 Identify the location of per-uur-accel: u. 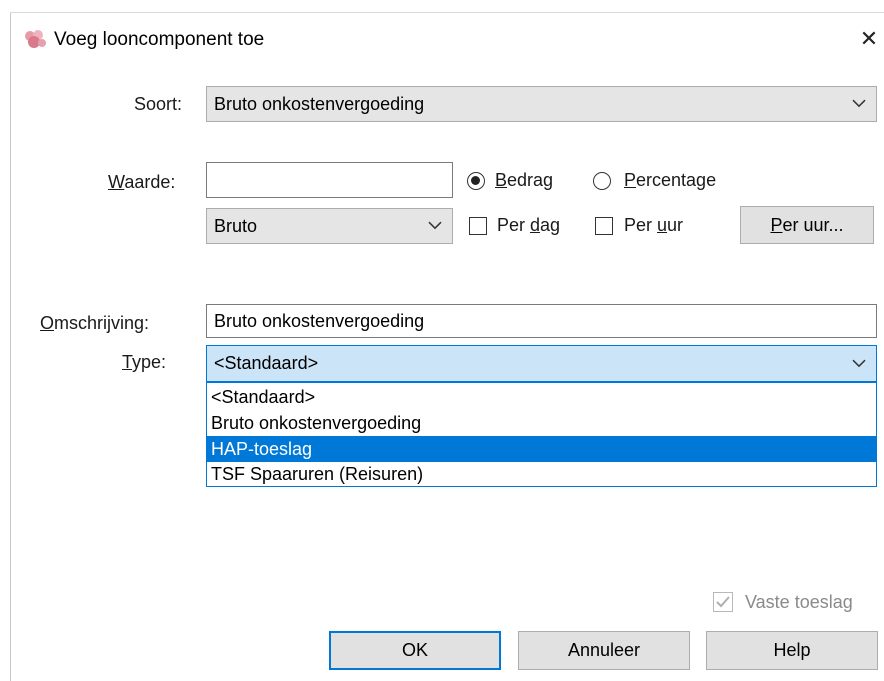
(662, 225).